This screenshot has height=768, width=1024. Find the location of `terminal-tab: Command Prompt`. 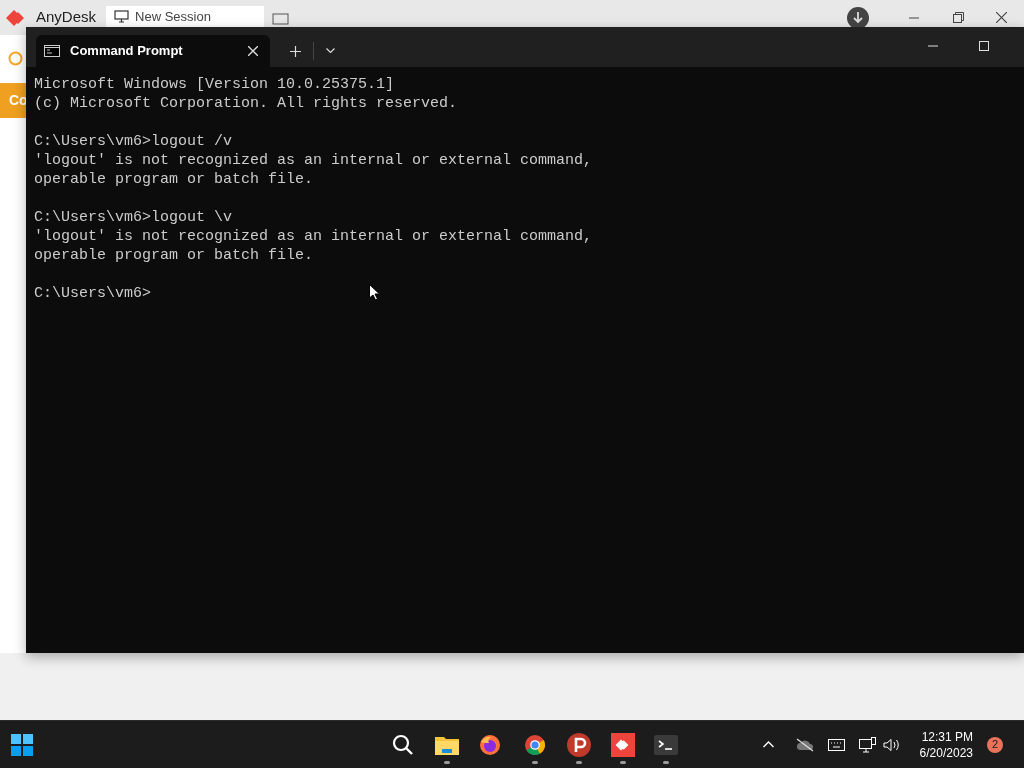

terminal-tab: Command Prompt is located at coordinates (153, 51).